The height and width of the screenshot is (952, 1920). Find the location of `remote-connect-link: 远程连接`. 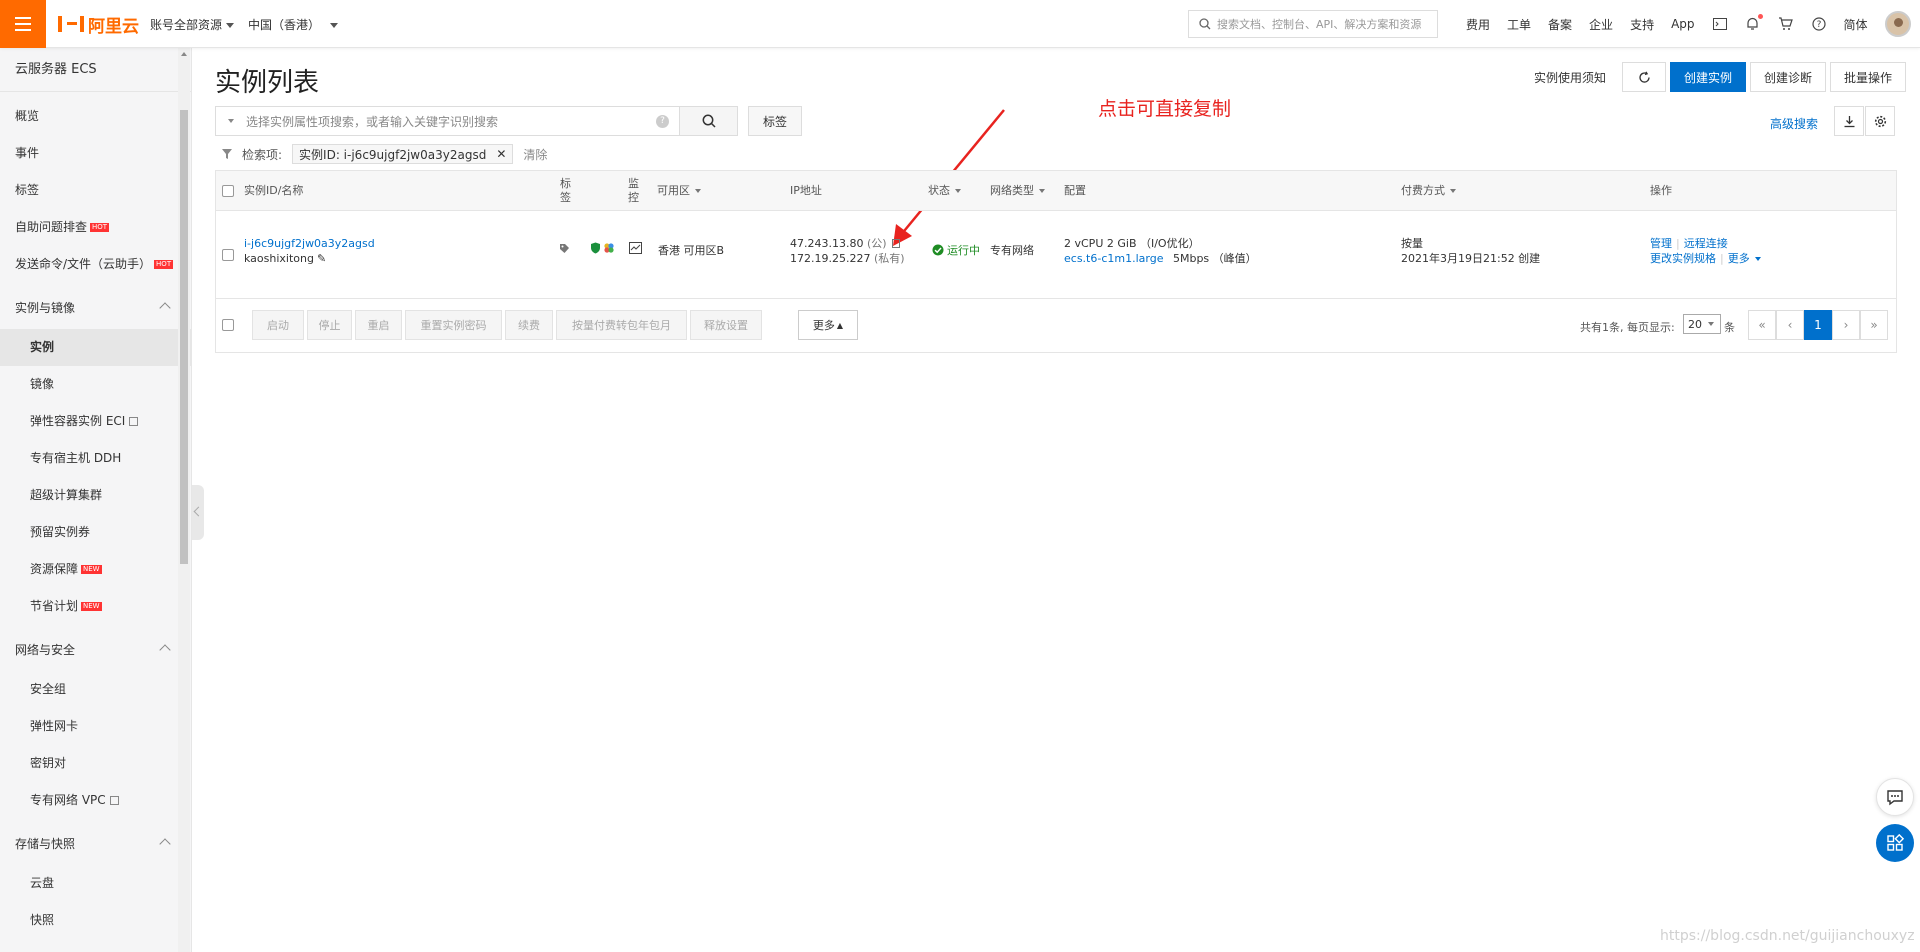

remote-connect-link: 远程连接 is located at coordinates (1706, 243).